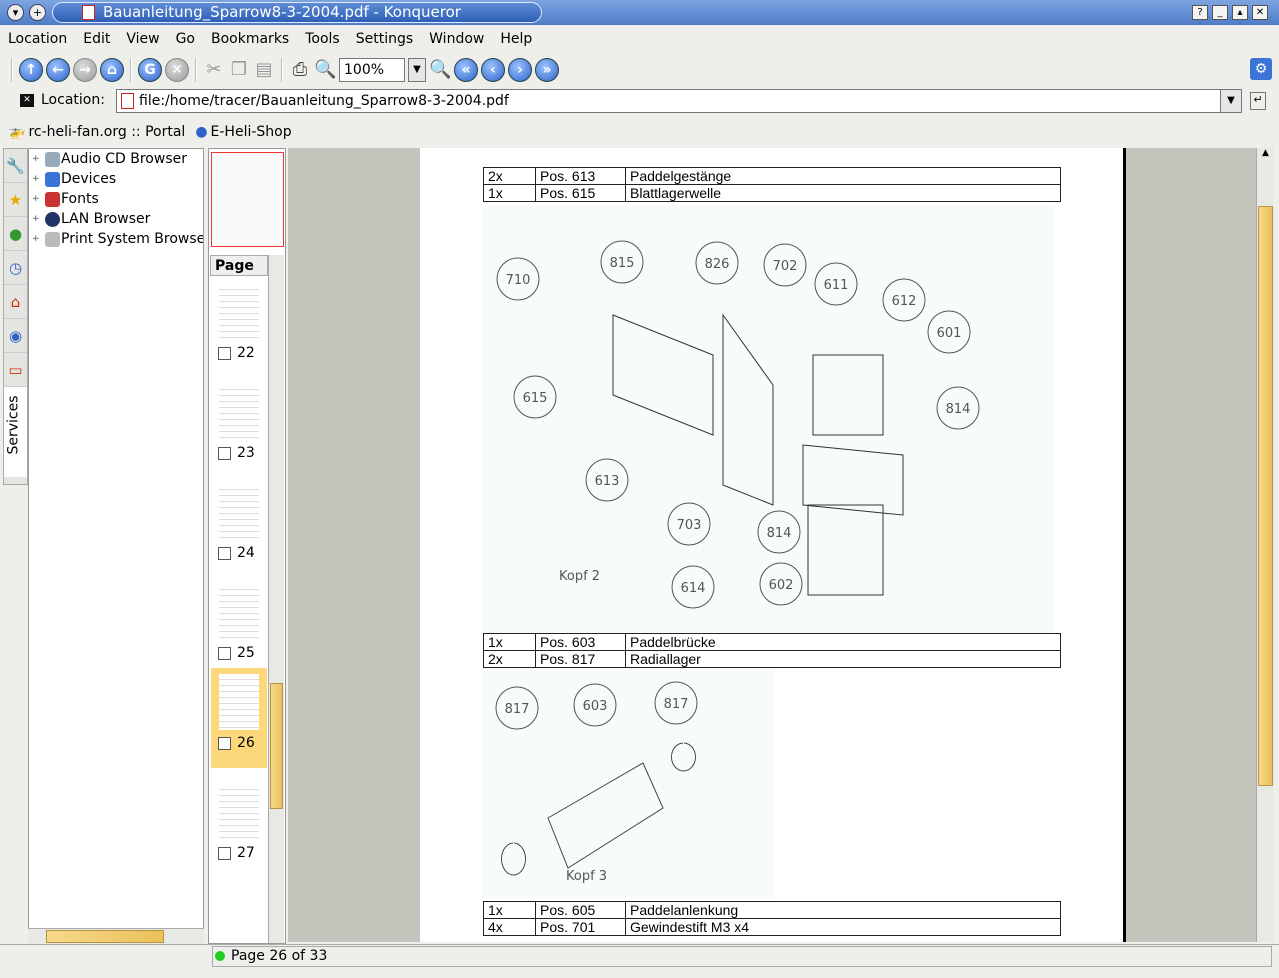 The height and width of the screenshot is (978, 1279). Describe the element at coordinates (1220, 12) in the screenshot. I see `minimize-button: _` at that location.